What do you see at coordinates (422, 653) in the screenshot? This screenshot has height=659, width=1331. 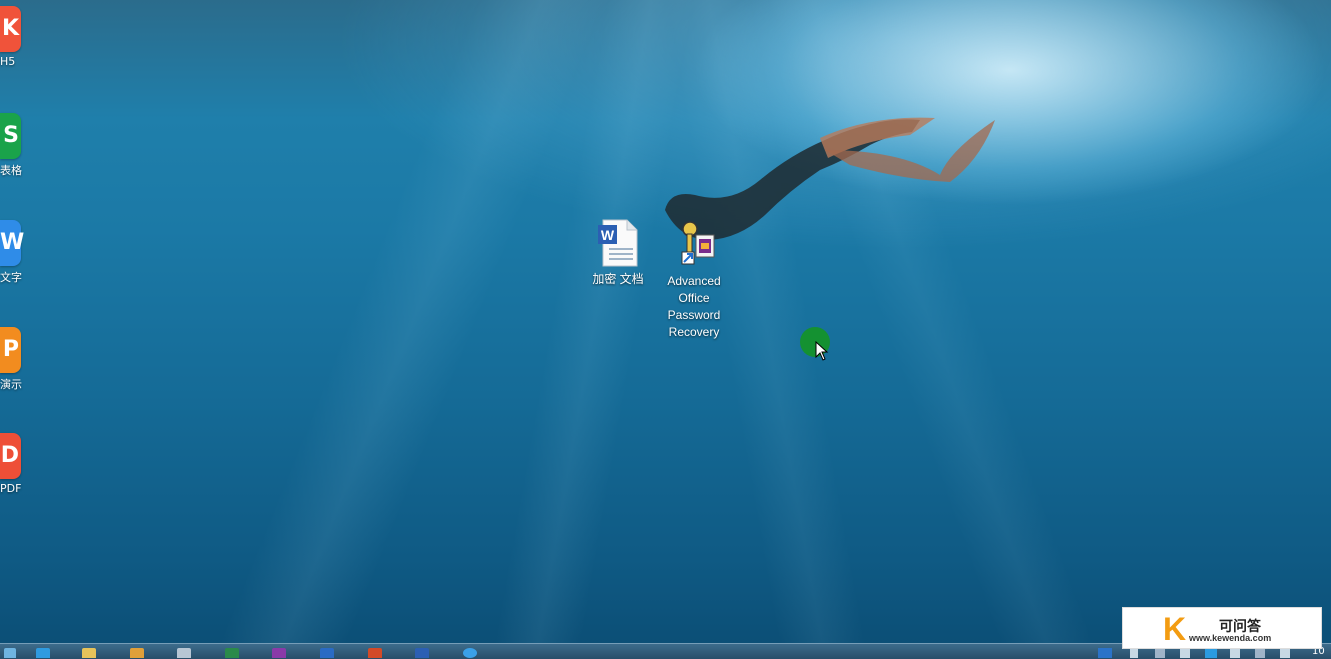 I see `word-taskbar-icon` at bounding box center [422, 653].